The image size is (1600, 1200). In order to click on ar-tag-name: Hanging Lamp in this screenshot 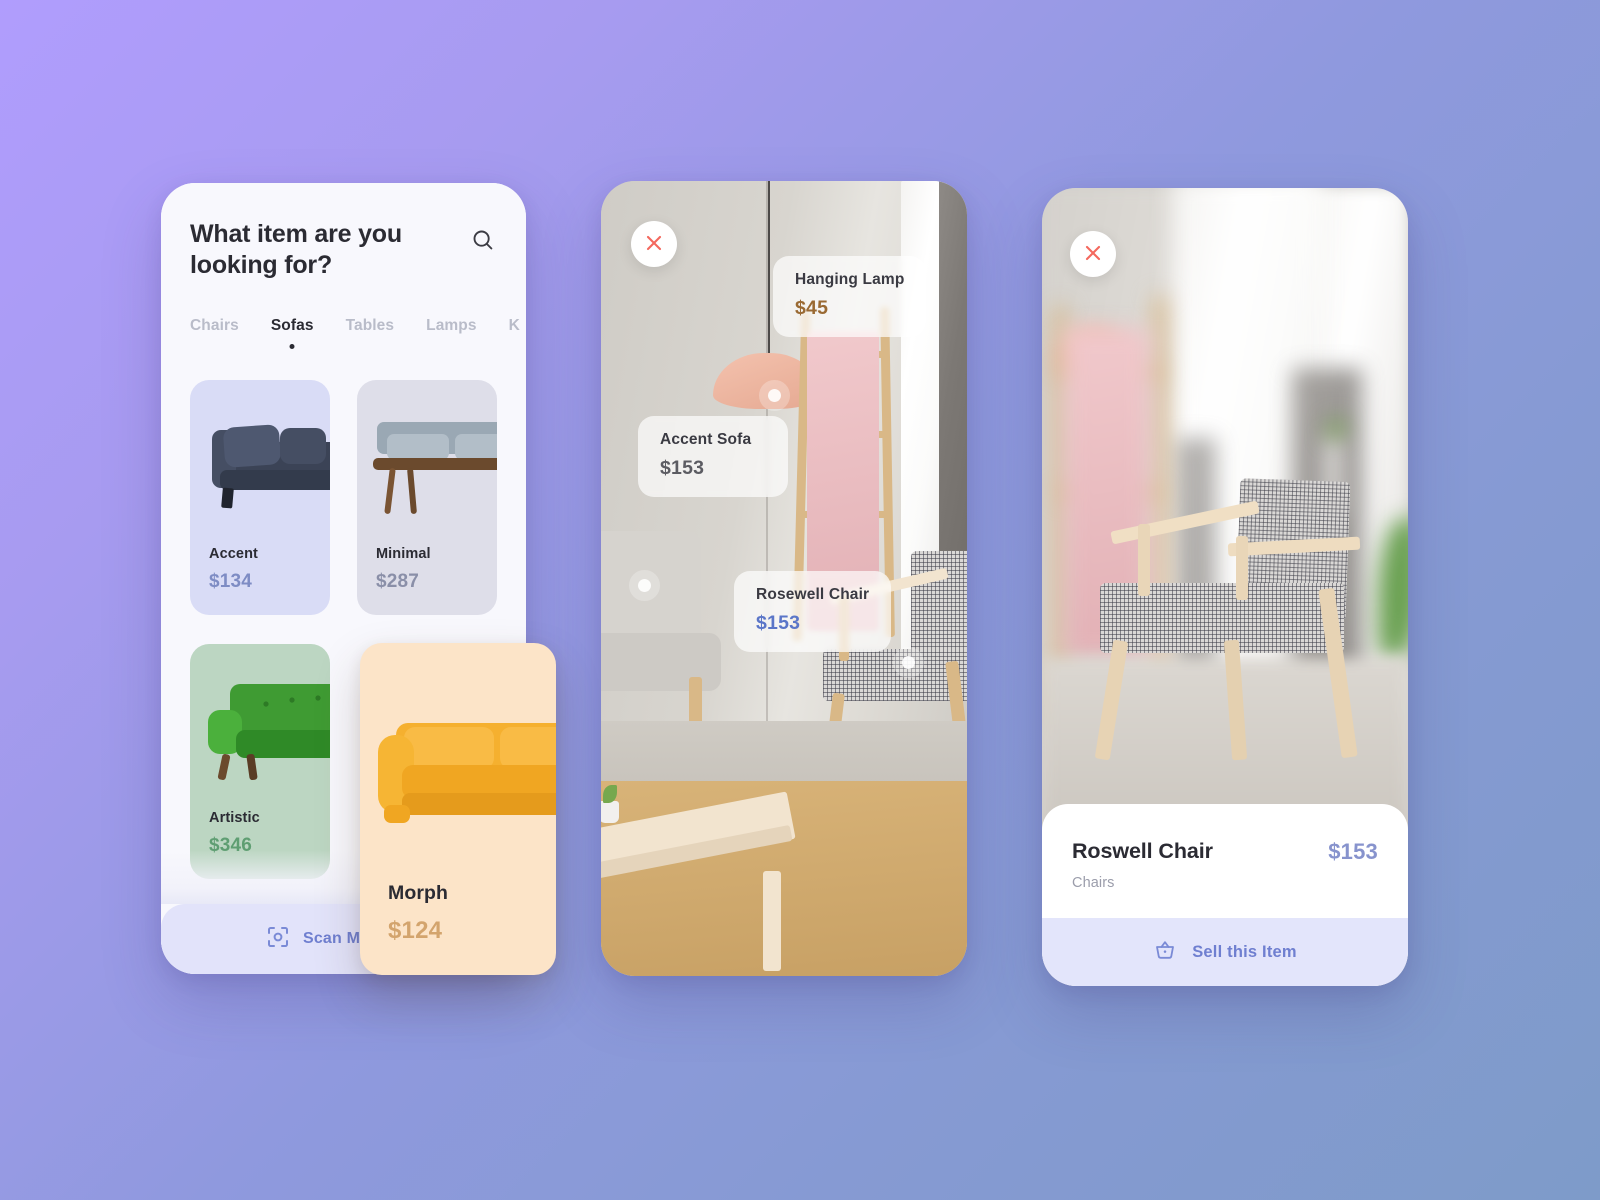, I will do `click(850, 279)`.